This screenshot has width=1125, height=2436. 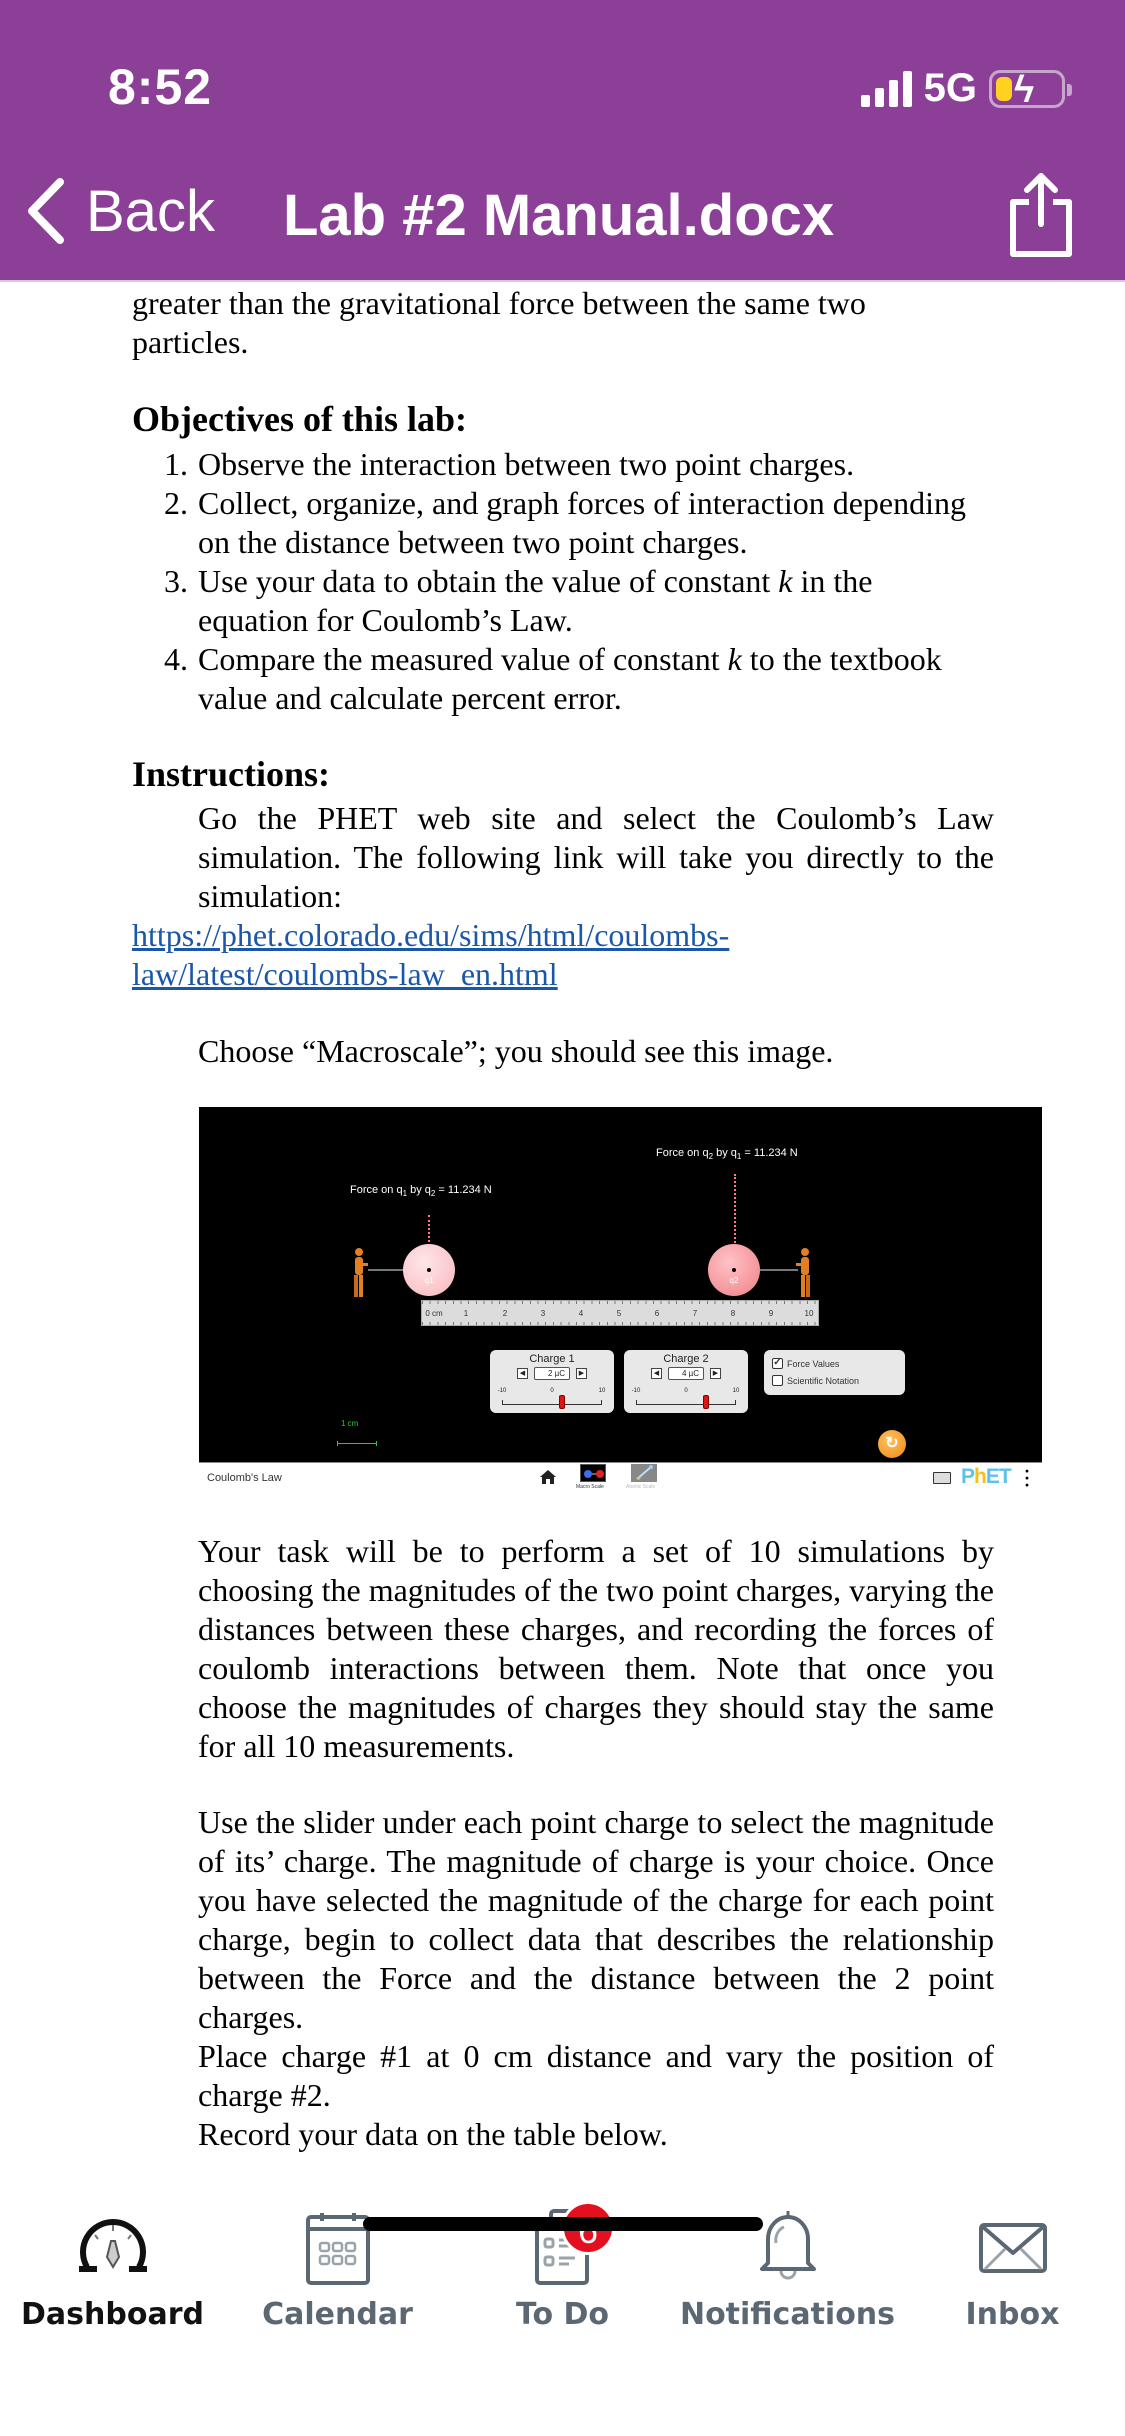 I want to click on charge-2-slider, so click(x=686, y=1402).